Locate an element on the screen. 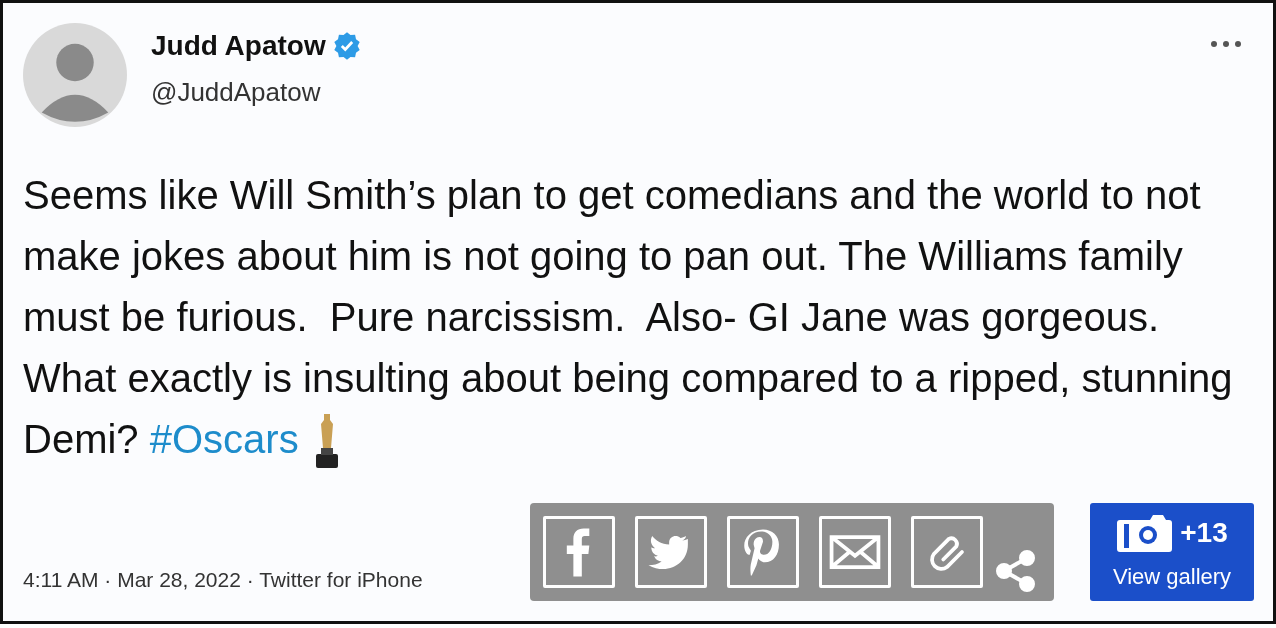 The image size is (1276, 628). author-handle: @JuddApatow is located at coordinates (256, 92).